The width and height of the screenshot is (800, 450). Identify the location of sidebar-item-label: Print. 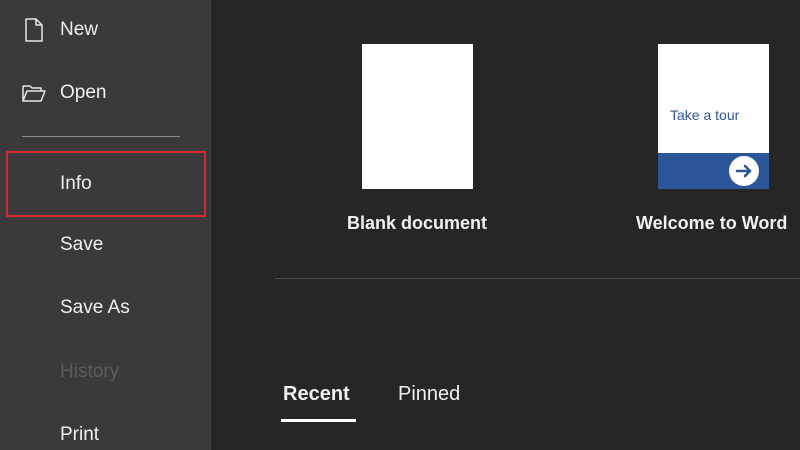
(80, 434).